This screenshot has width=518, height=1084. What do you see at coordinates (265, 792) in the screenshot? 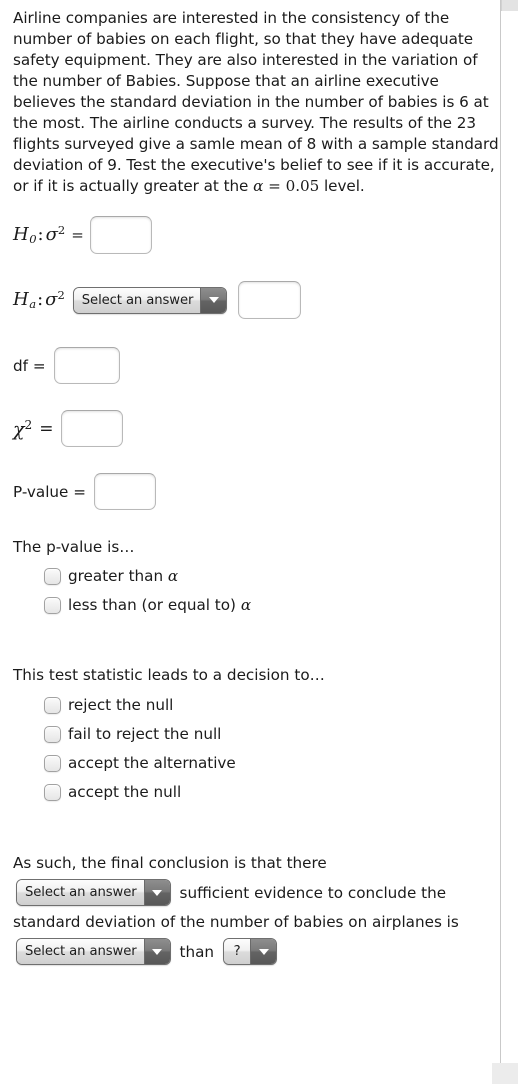
I see `decision-option-accept-null: accept the null` at bounding box center [265, 792].